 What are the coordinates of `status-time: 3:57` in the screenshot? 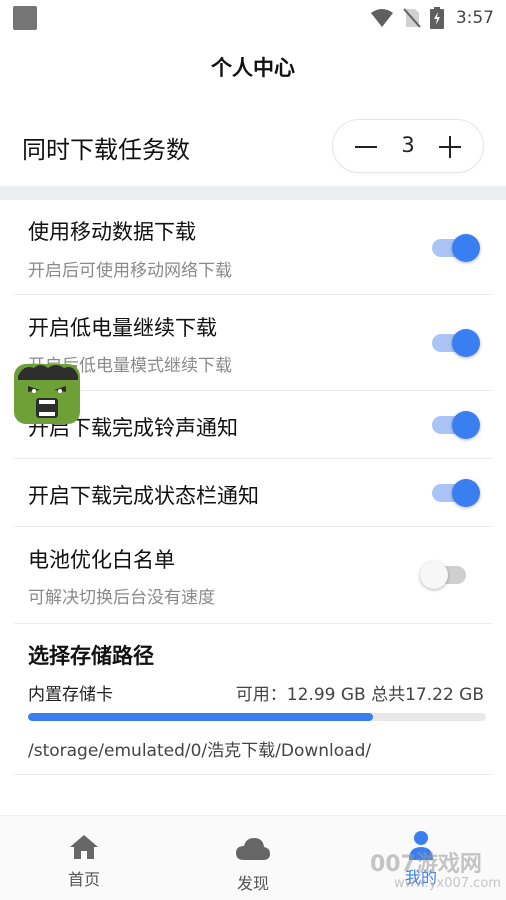 It's located at (474, 18).